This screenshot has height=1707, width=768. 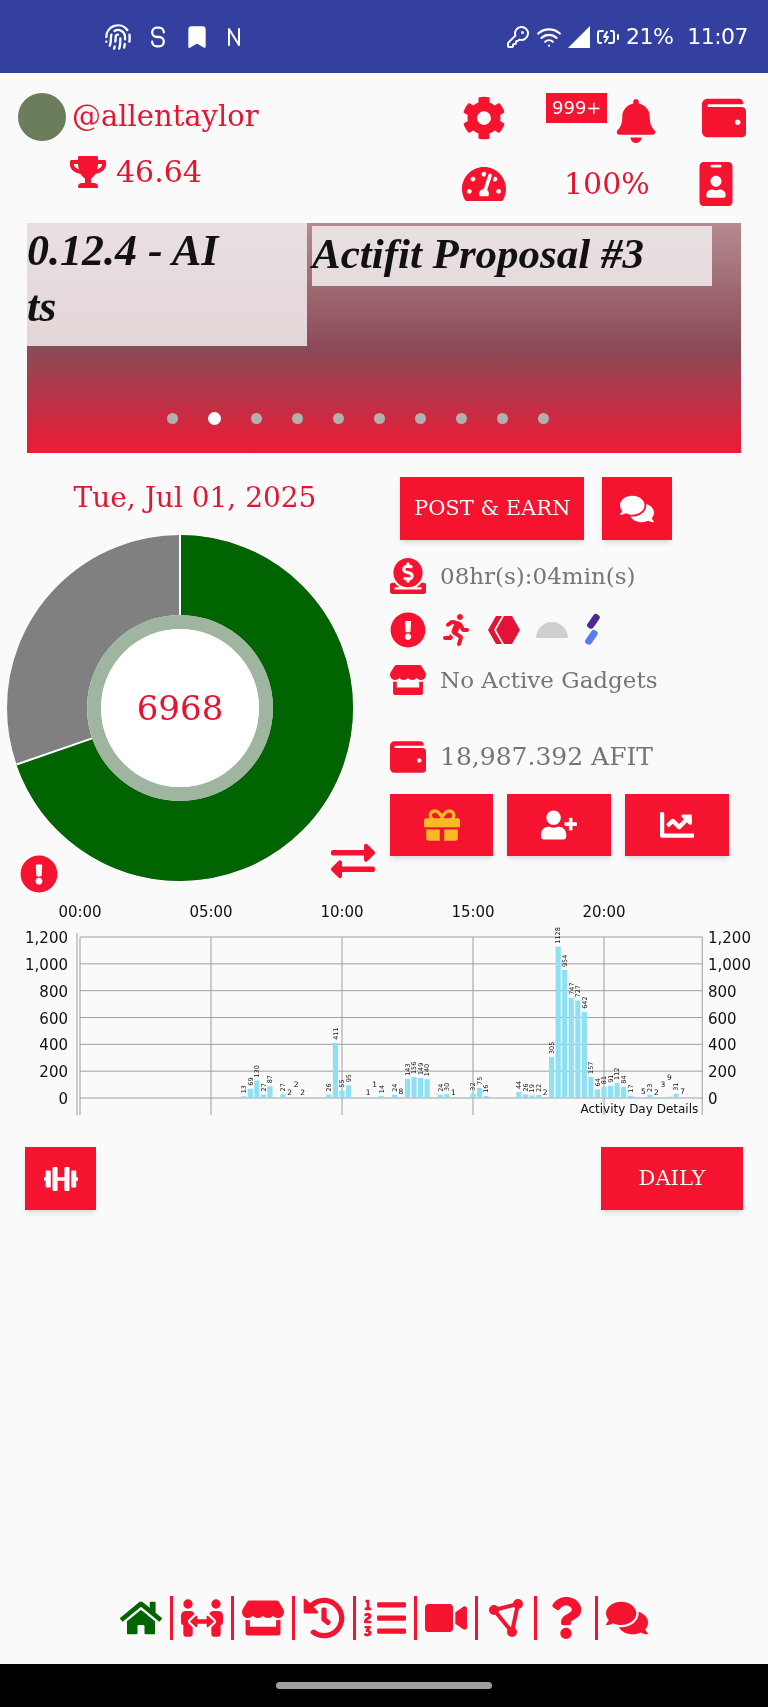 What do you see at coordinates (592, 630) in the screenshot?
I see `stacked-bars-icon` at bounding box center [592, 630].